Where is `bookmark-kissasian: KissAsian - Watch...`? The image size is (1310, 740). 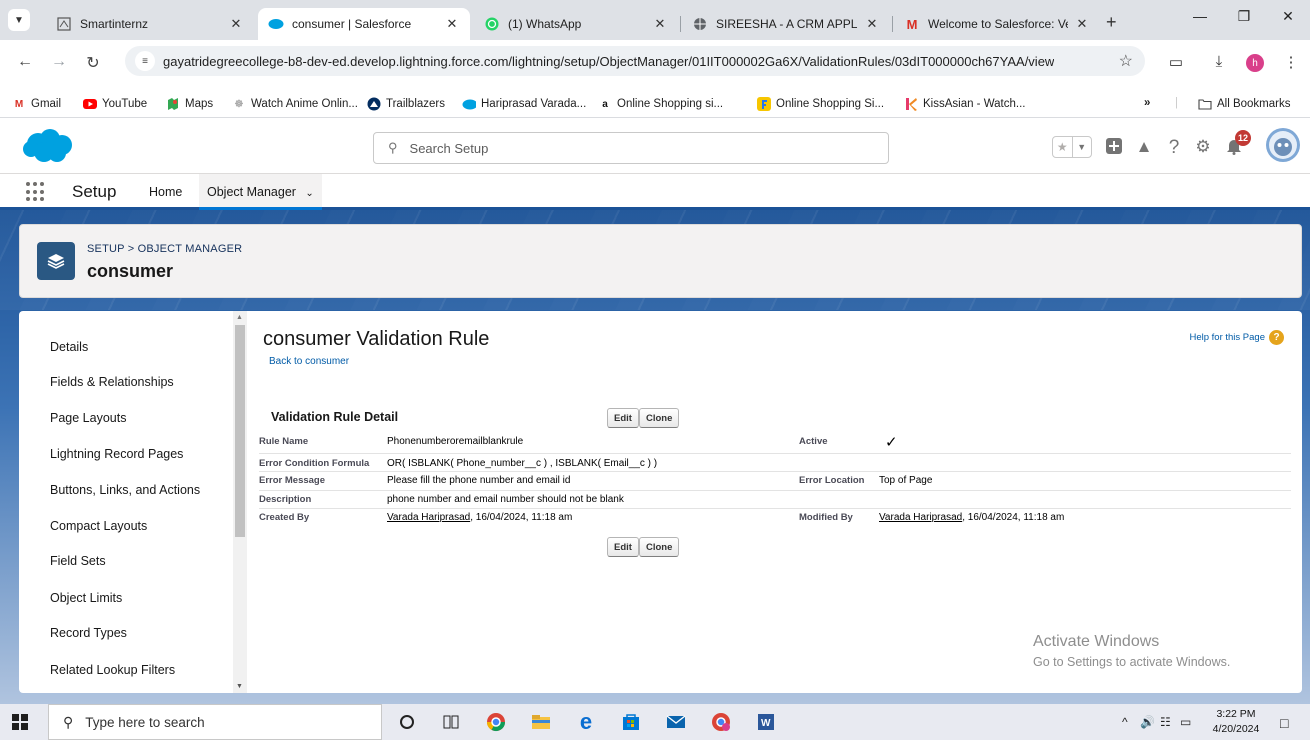 bookmark-kissasian: KissAsian - Watch... is located at coordinates (964, 104).